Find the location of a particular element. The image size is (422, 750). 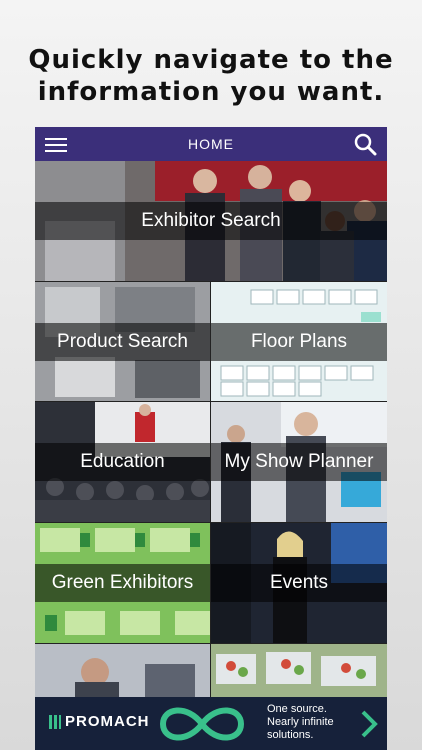

tile-label: Product Search is located at coordinates (122, 342).